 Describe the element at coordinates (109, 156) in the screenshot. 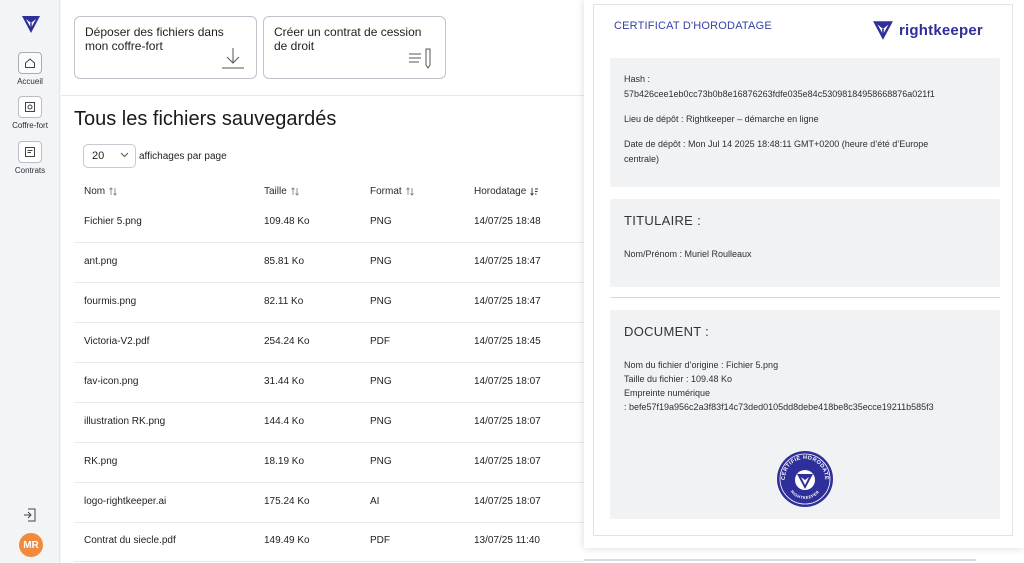

I see `page-size-select: 20` at that location.